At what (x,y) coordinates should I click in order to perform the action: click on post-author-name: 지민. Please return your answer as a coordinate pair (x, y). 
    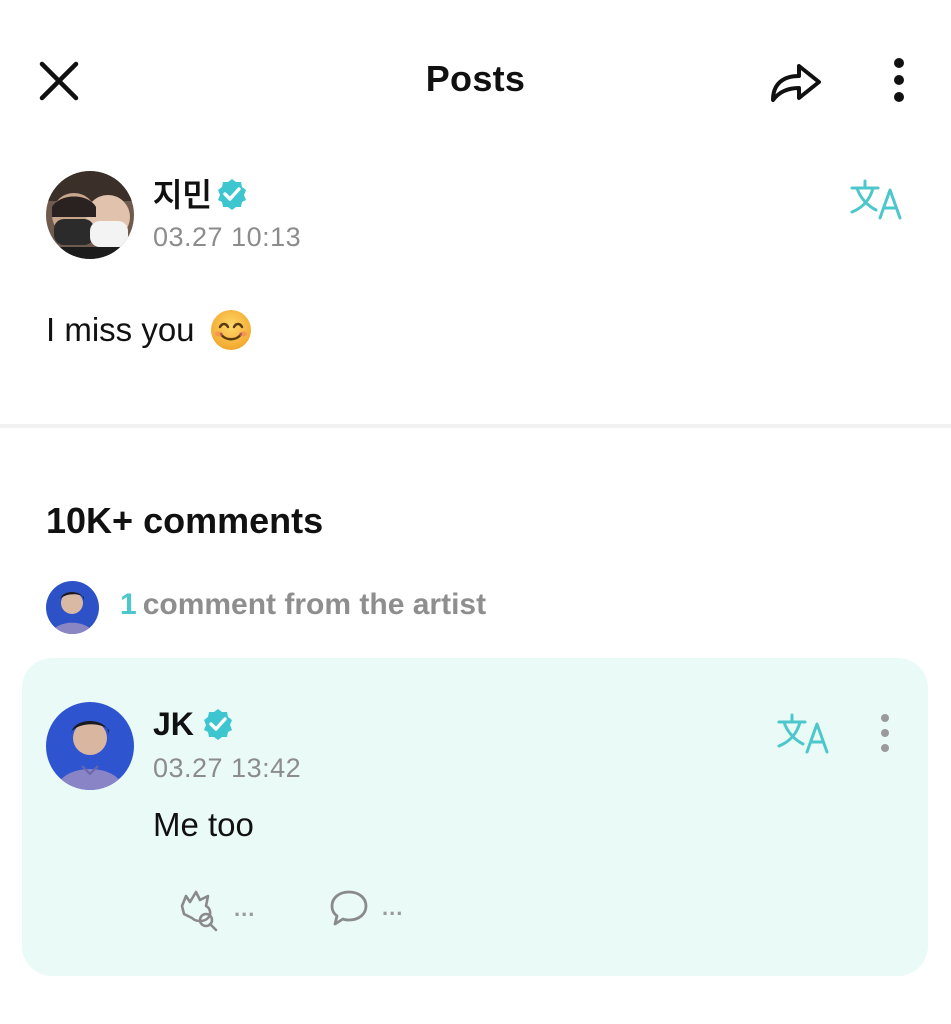
    Looking at the image, I should click on (182, 193).